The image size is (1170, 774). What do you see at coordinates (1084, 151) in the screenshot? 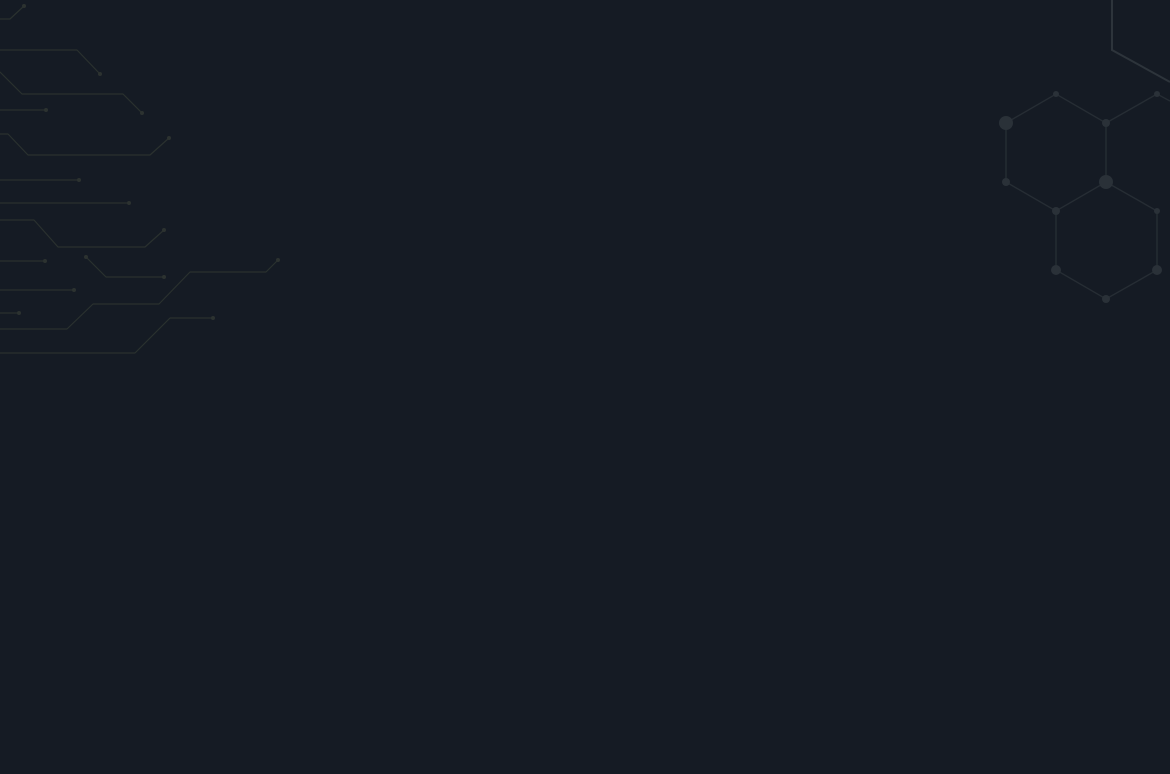
I see `hexagon-network-decoration` at bounding box center [1084, 151].